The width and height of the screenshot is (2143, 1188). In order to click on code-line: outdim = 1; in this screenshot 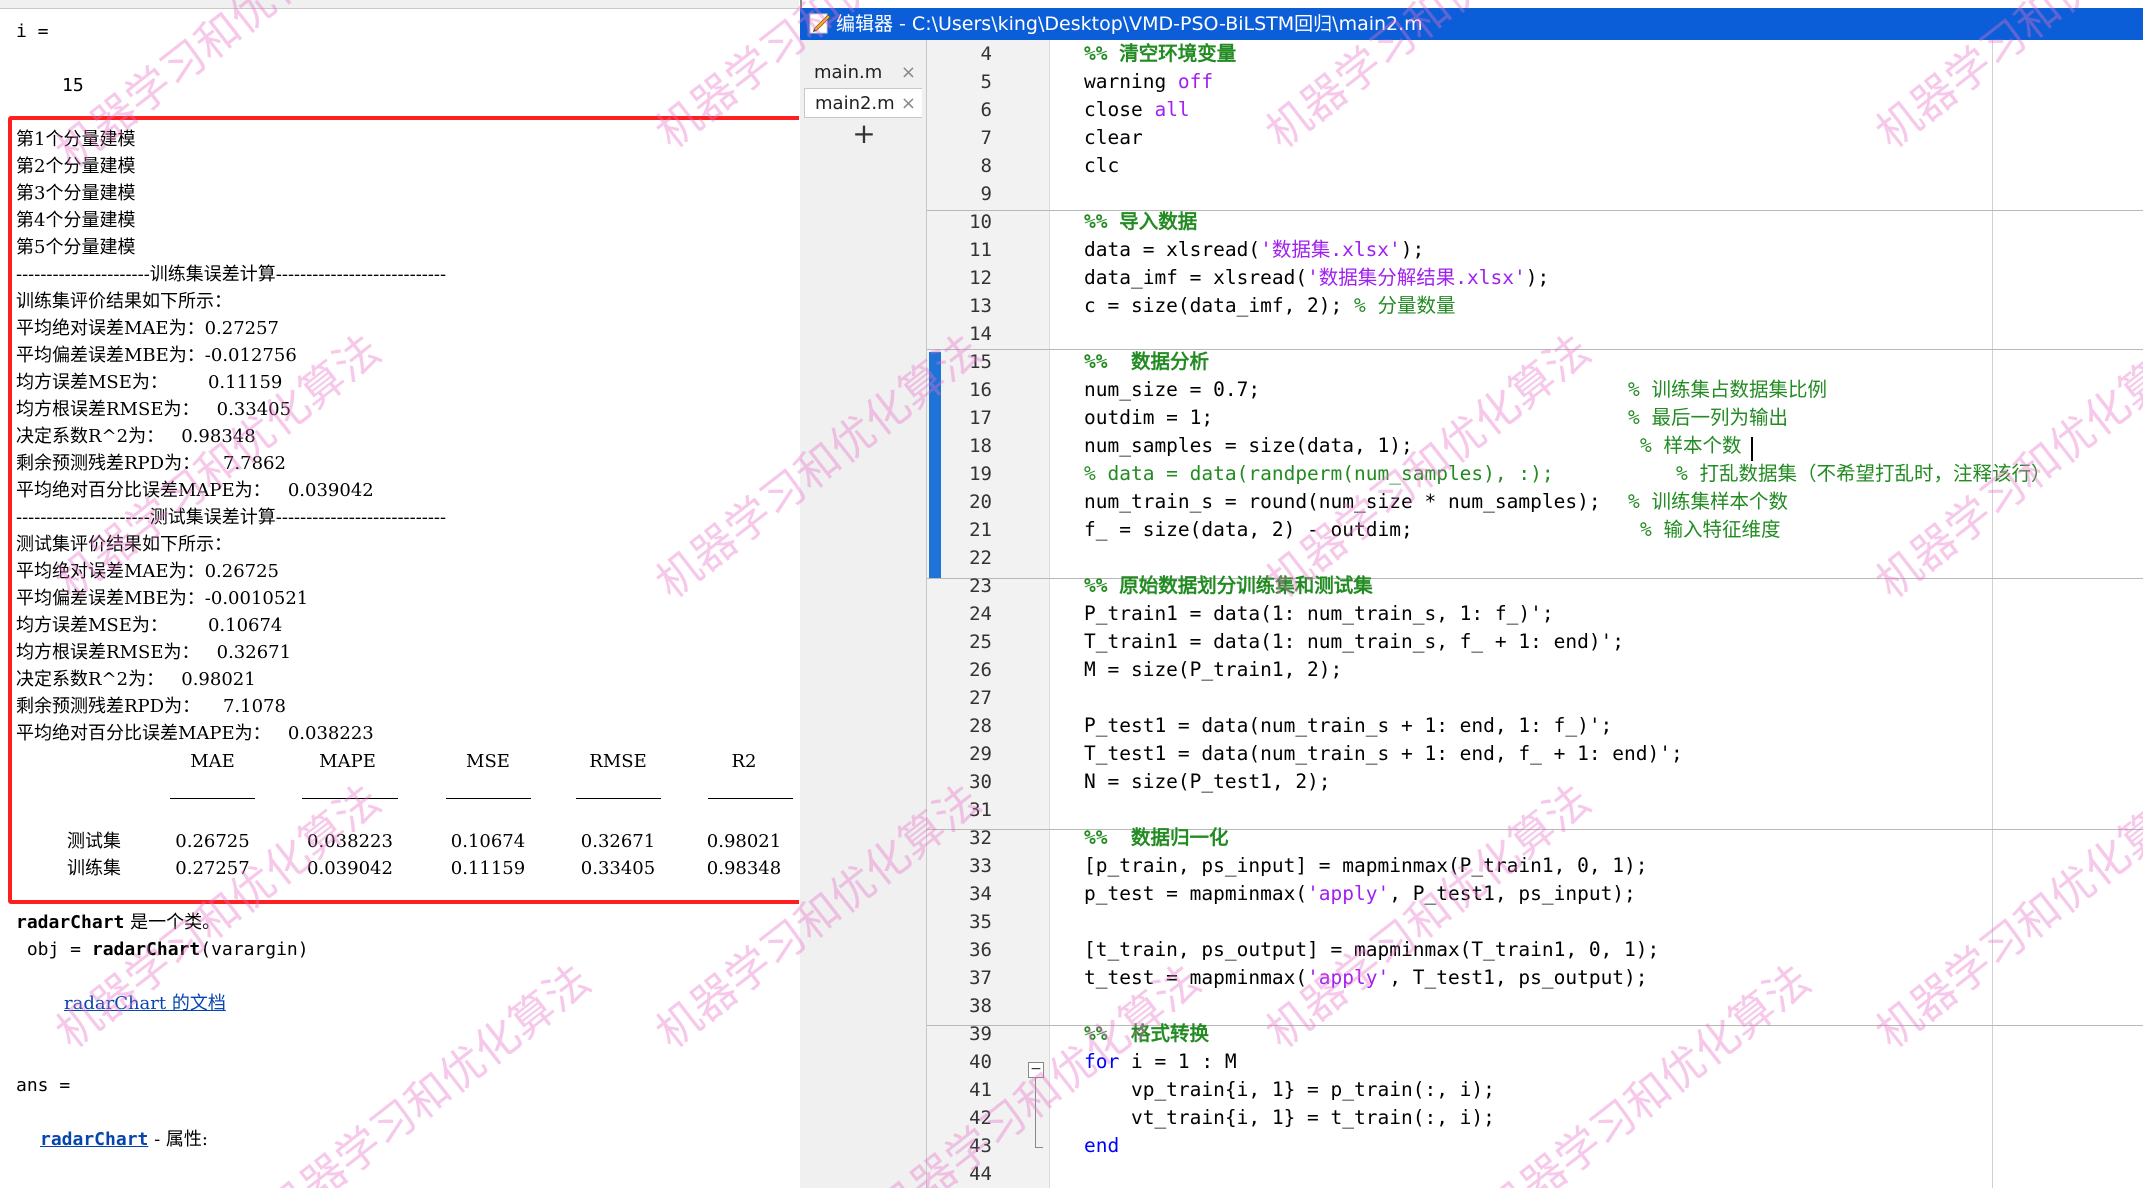, I will do `click(1149, 417)`.